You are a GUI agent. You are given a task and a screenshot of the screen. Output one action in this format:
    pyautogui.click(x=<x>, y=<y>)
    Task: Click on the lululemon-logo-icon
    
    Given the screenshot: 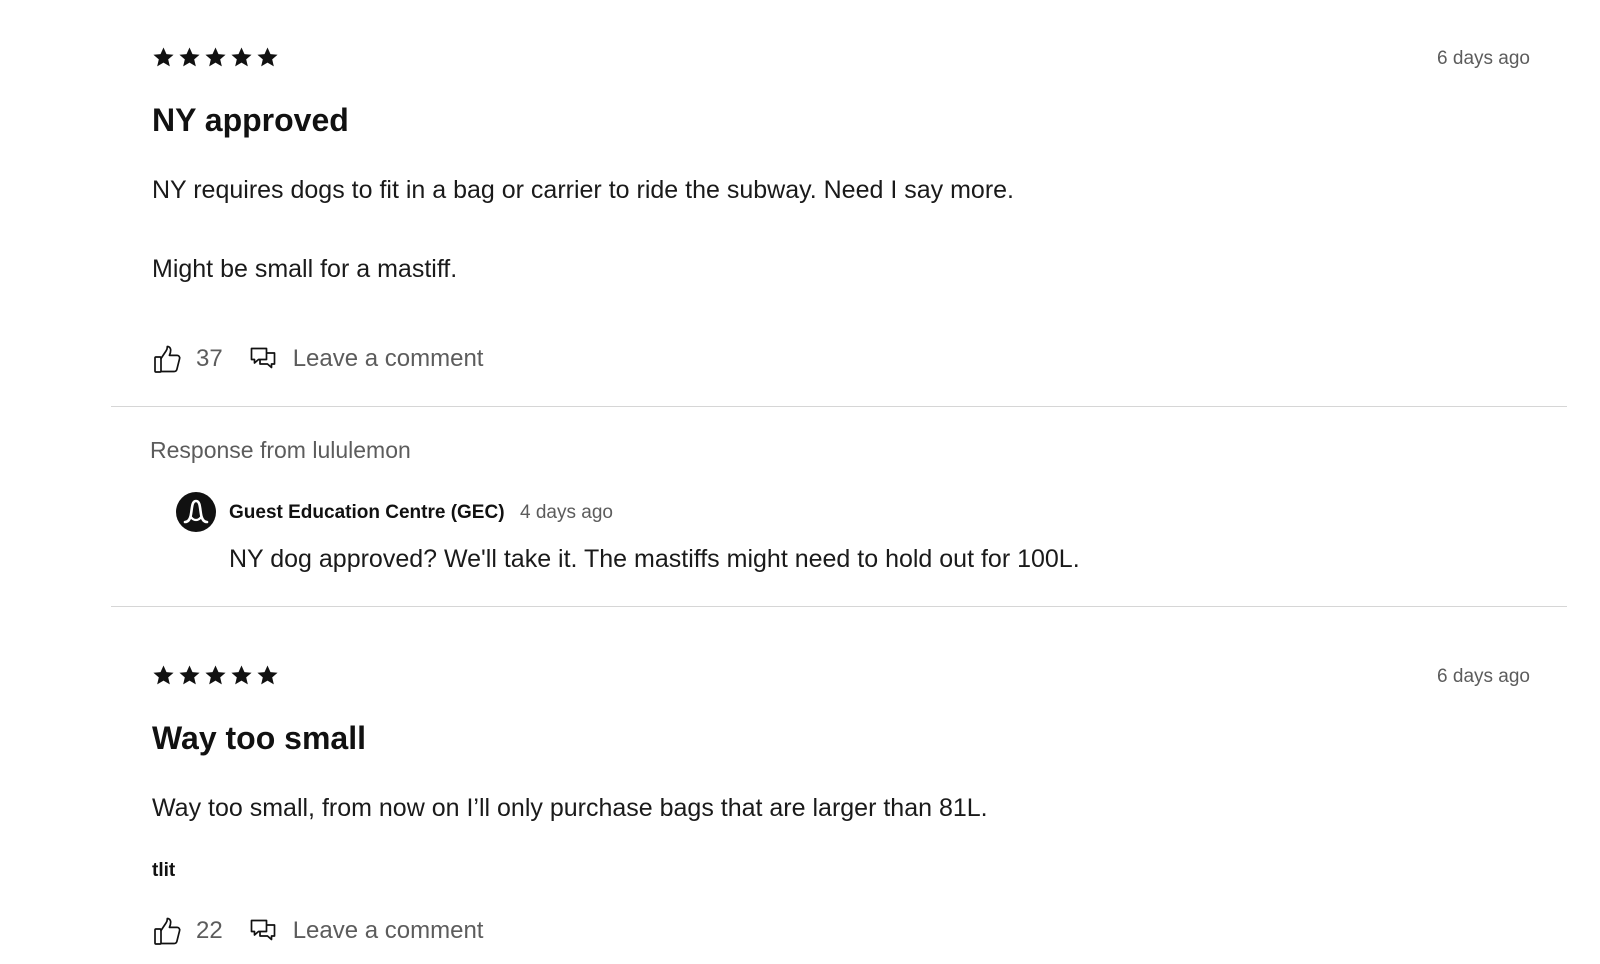 What is the action you would take?
    pyautogui.click(x=196, y=512)
    